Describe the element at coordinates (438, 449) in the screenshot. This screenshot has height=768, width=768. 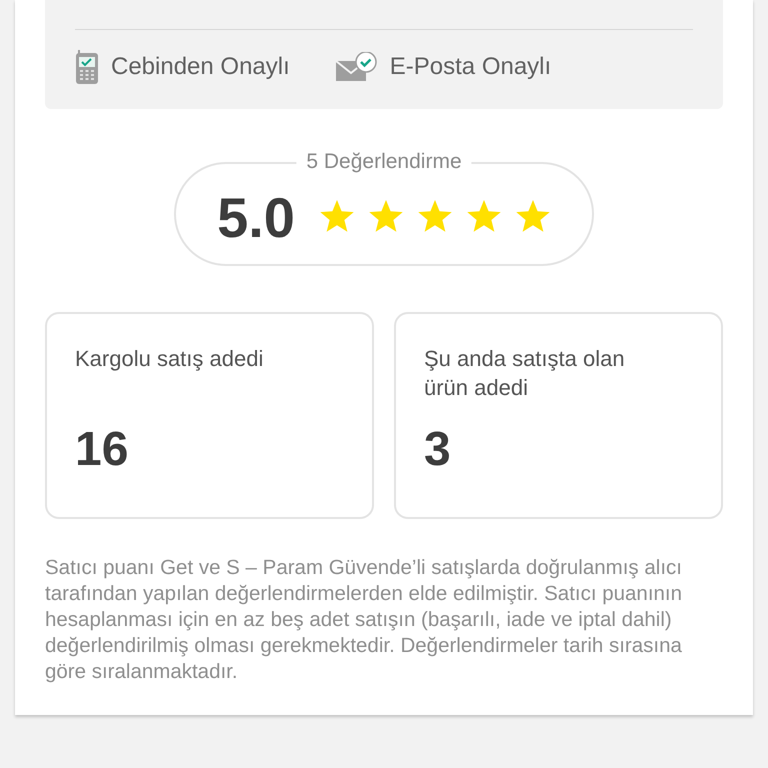
I see `stat-value: 3` at that location.